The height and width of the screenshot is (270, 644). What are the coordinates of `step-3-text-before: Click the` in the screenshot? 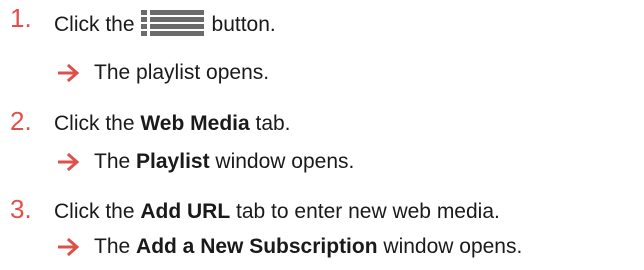 It's located at (97, 211).